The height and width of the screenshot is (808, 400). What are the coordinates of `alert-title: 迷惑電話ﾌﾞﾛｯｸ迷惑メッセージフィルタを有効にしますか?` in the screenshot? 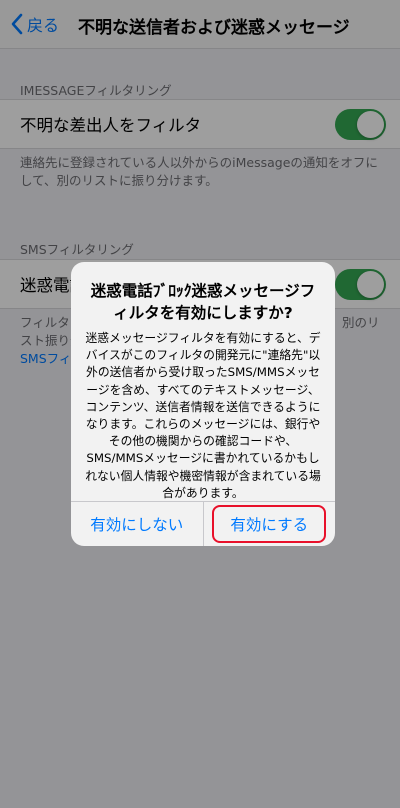 It's located at (203, 302).